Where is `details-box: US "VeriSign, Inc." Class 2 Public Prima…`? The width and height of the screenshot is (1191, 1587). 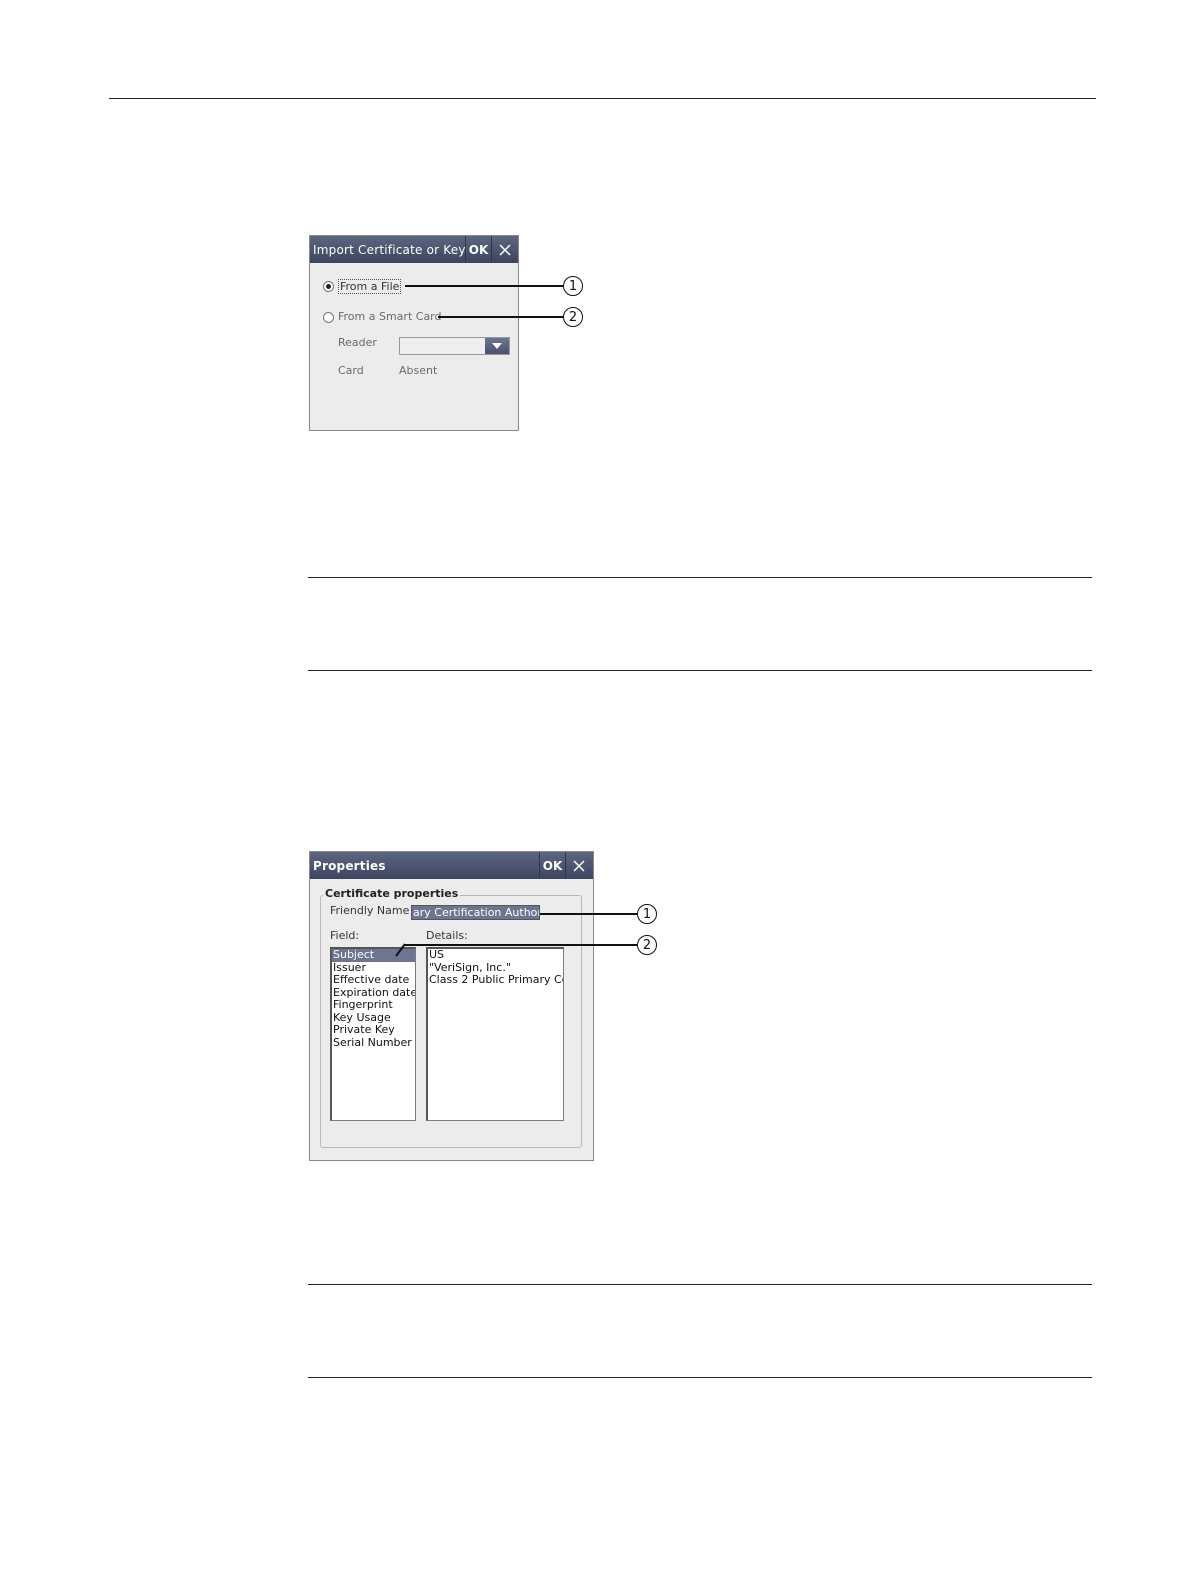
details-box: US "VeriSign, Inc." Class 2 Public Prima… is located at coordinates (495, 1034).